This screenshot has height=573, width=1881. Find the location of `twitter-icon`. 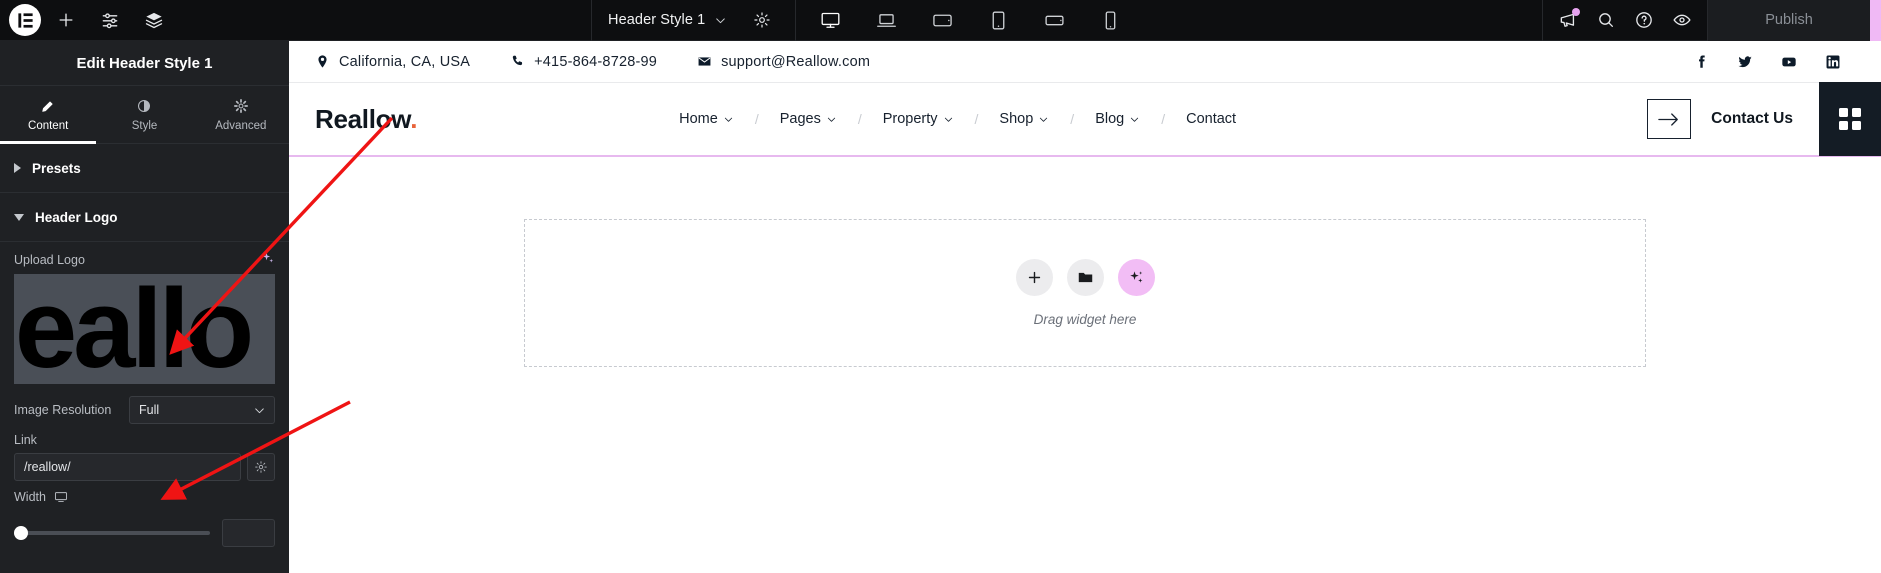

twitter-icon is located at coordinates (1745, 62).